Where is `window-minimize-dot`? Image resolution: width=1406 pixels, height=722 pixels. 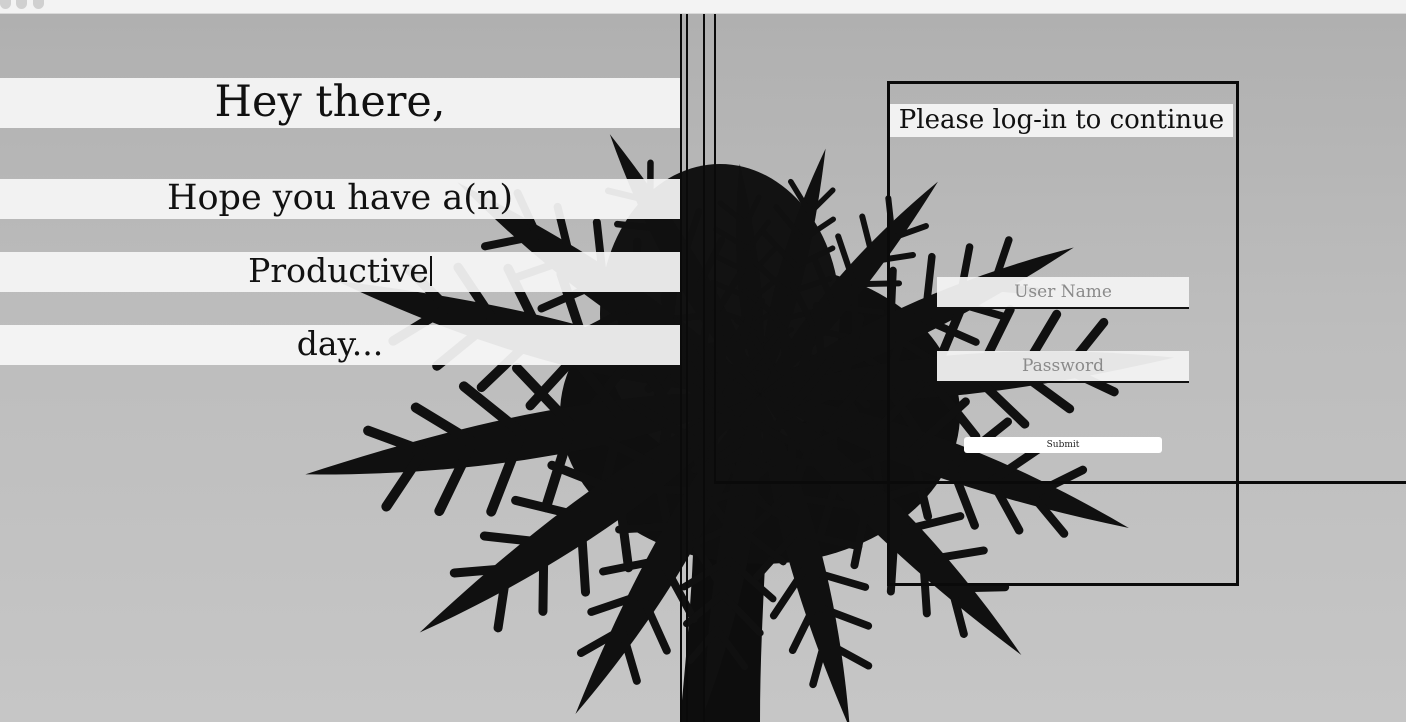 window-minimize-dot is located at coordinates (21, 4).